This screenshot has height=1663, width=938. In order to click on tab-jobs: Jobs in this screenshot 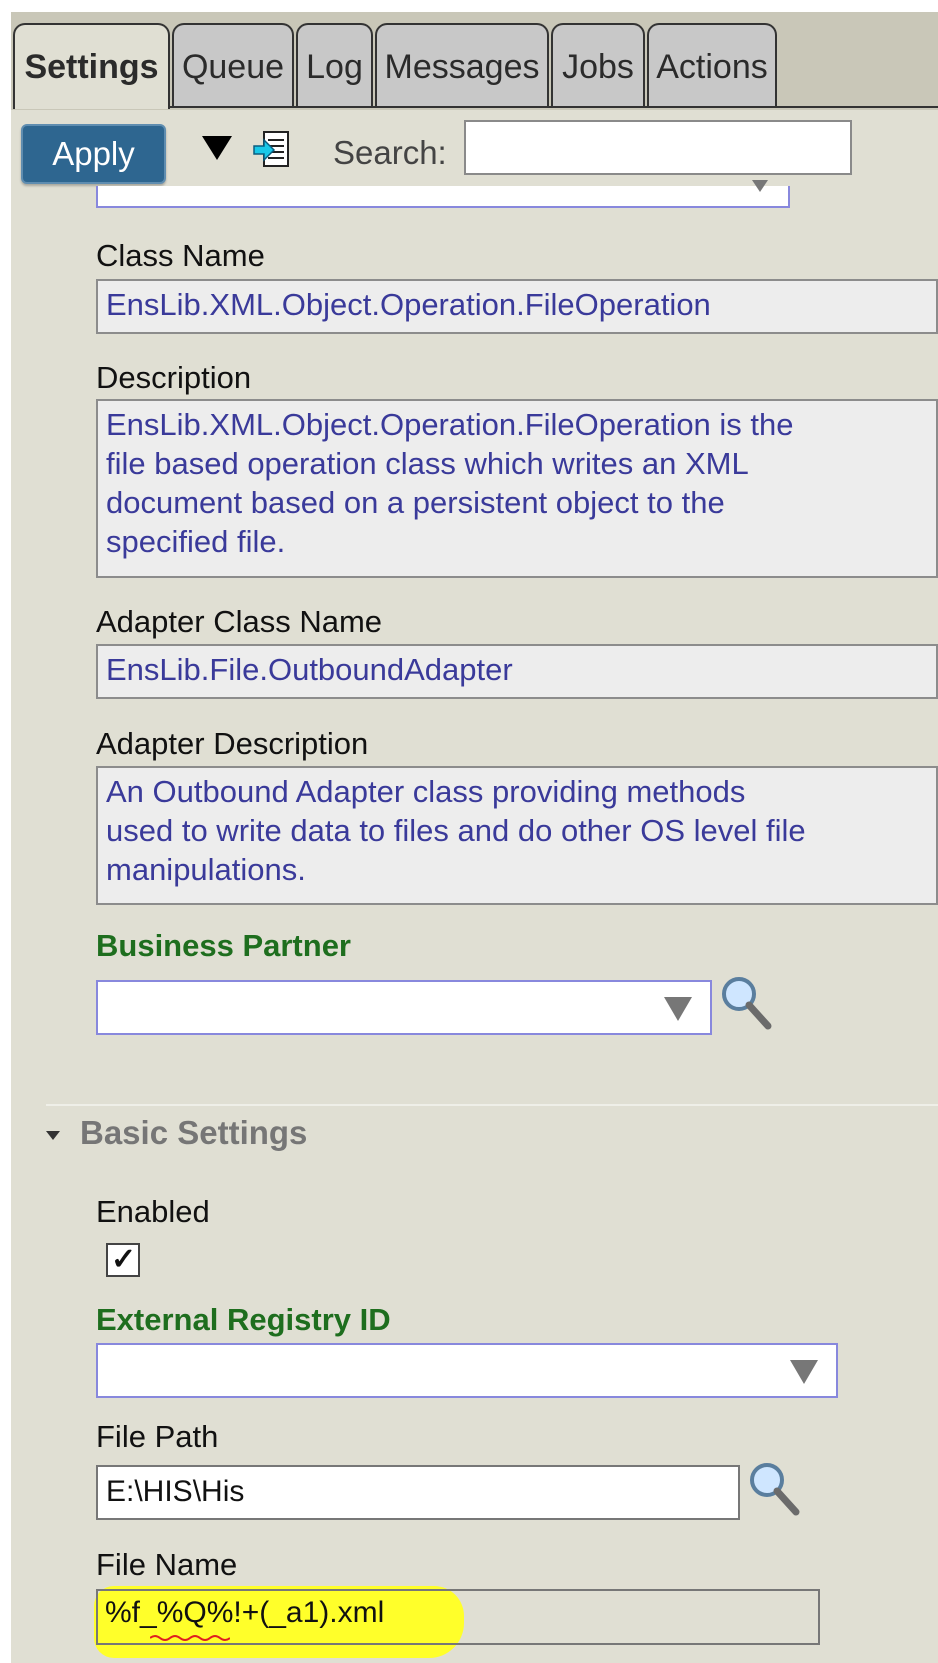, I will do `click(598, 65)`.